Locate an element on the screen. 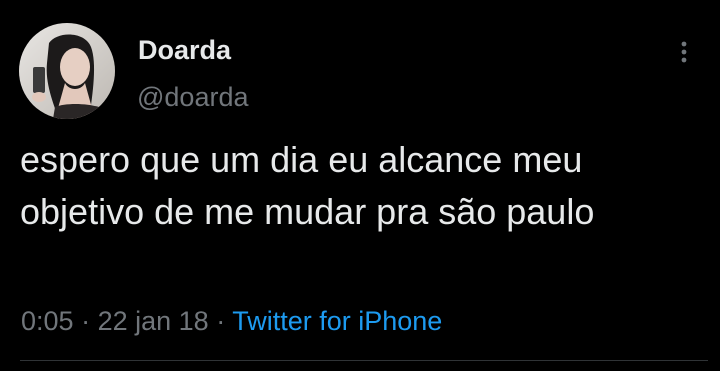 This screenshot has width=720, height=371. profile-photo-icon is located at coordinates (67, 71).